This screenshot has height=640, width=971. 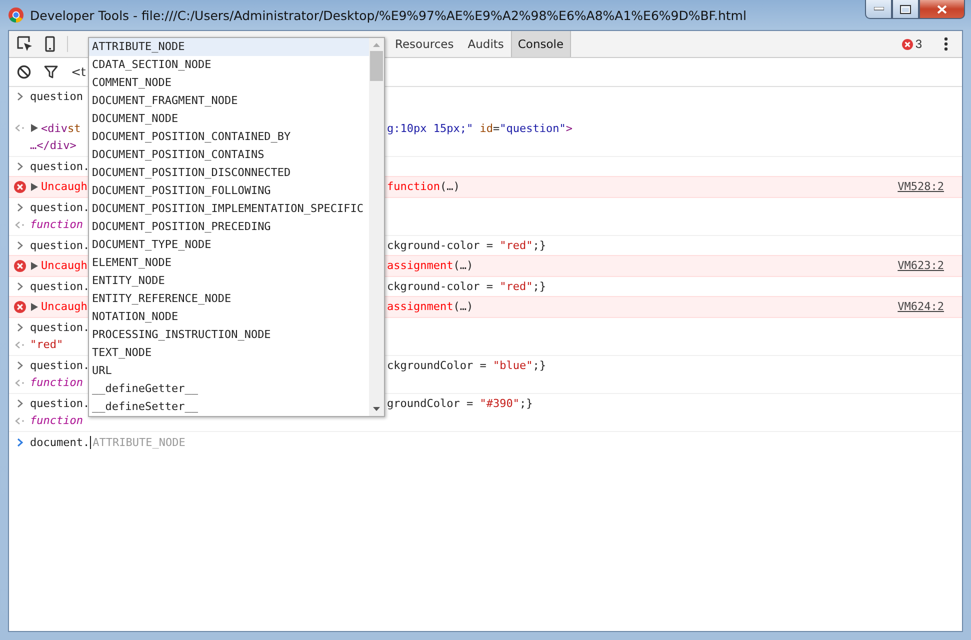 I want to click on suggestion-item: DOCUMENT_POSITION_CONTAINED_BY, so click(x=229, y=137).